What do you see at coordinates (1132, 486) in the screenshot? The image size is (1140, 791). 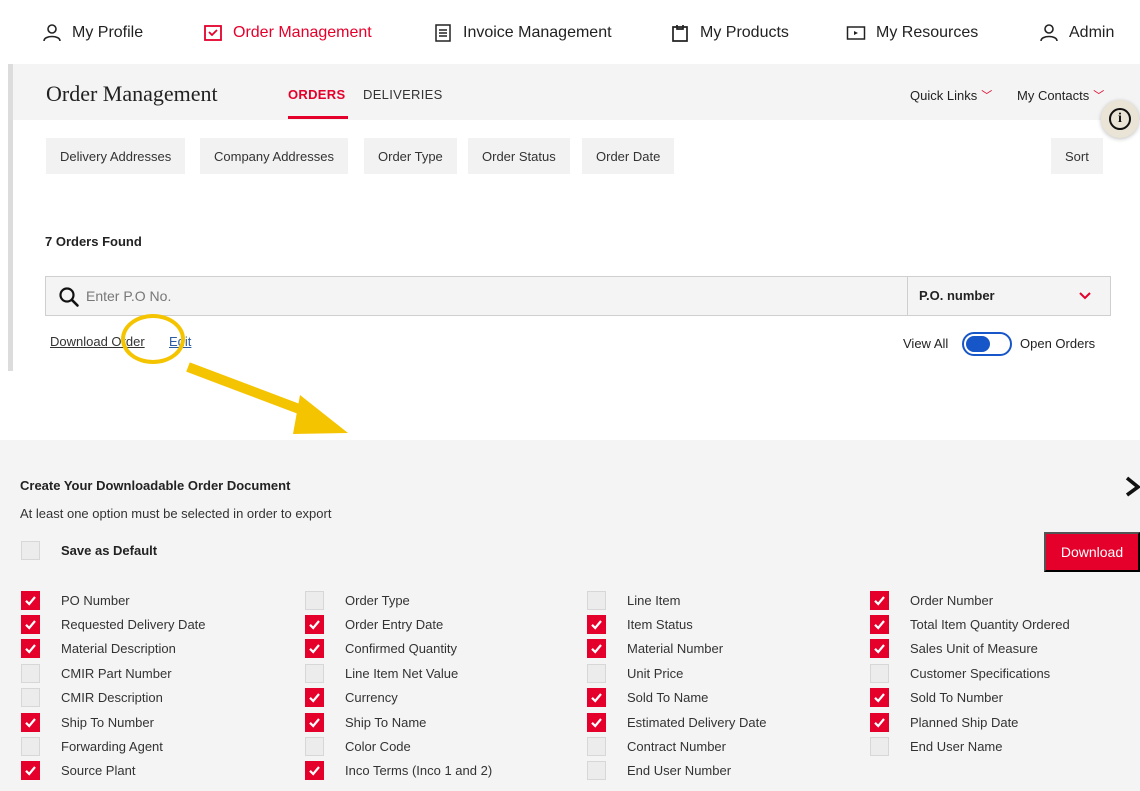 I see `close-icon` at bounding box center [1132, 486].